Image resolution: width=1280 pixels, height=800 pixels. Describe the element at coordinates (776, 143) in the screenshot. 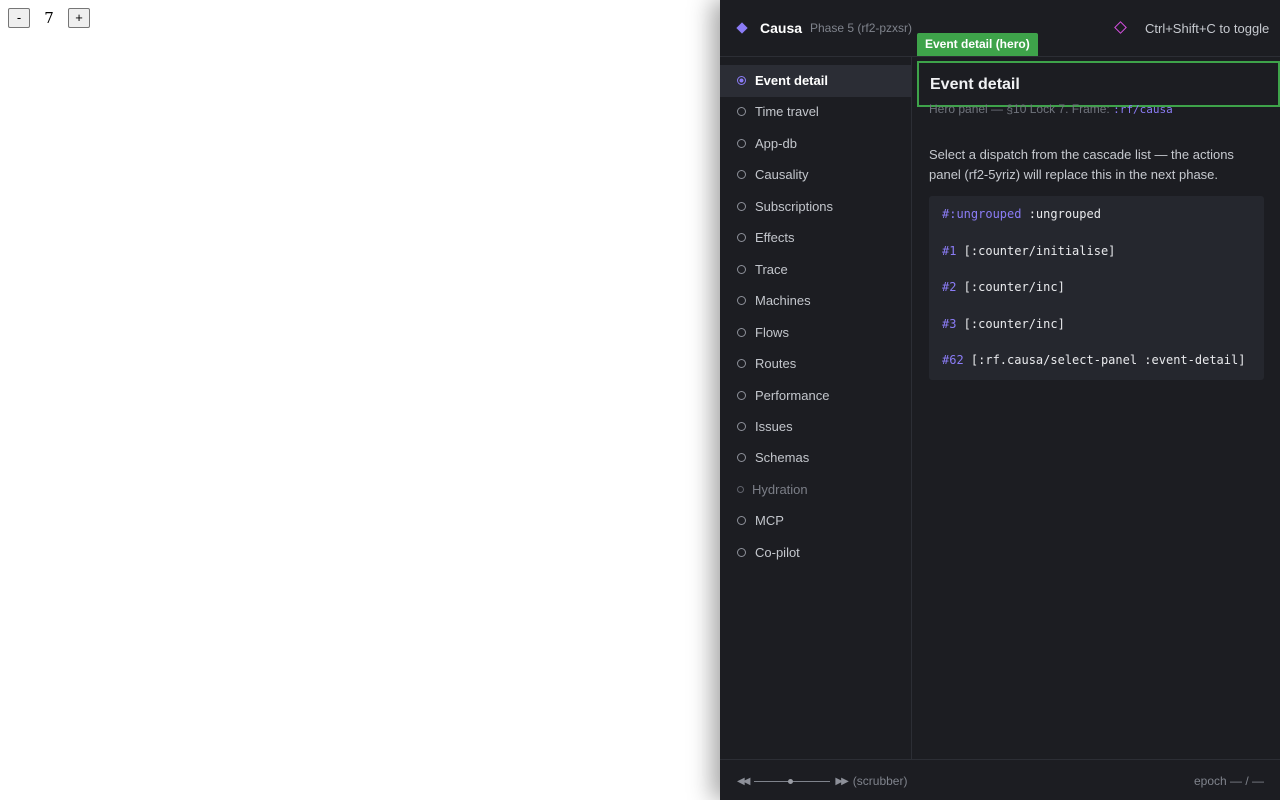

I see `sidebar-item-label: App-db` at that location.